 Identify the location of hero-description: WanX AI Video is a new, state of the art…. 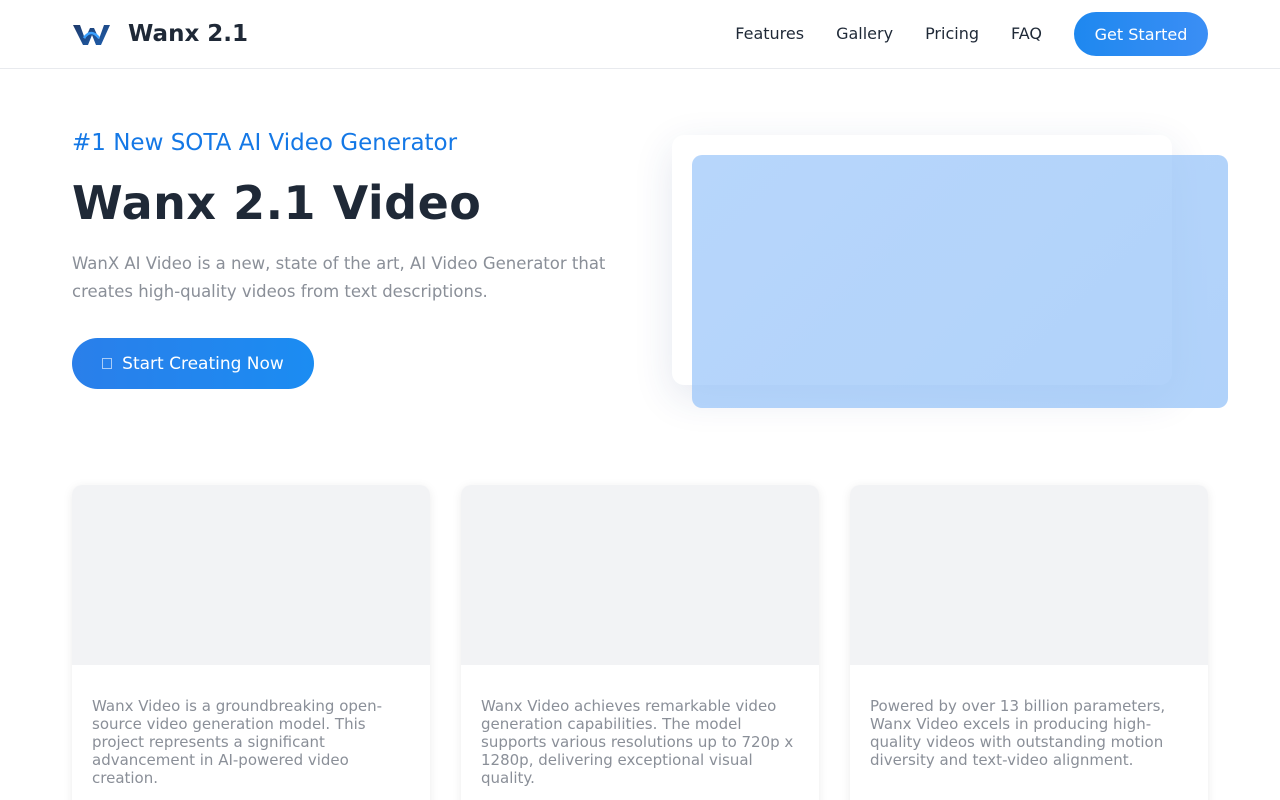
(339, 277).